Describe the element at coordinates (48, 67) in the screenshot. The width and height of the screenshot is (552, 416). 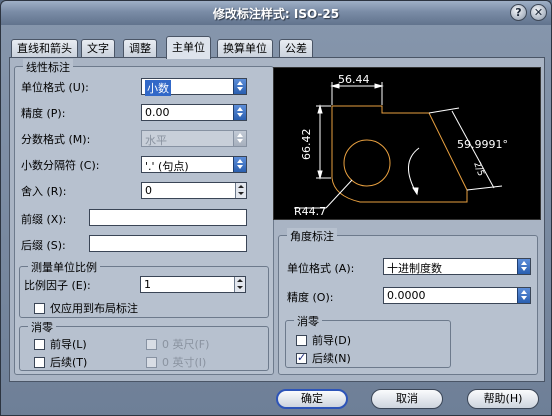
I see `linear-dimensions-title: 线性标注` at that location.